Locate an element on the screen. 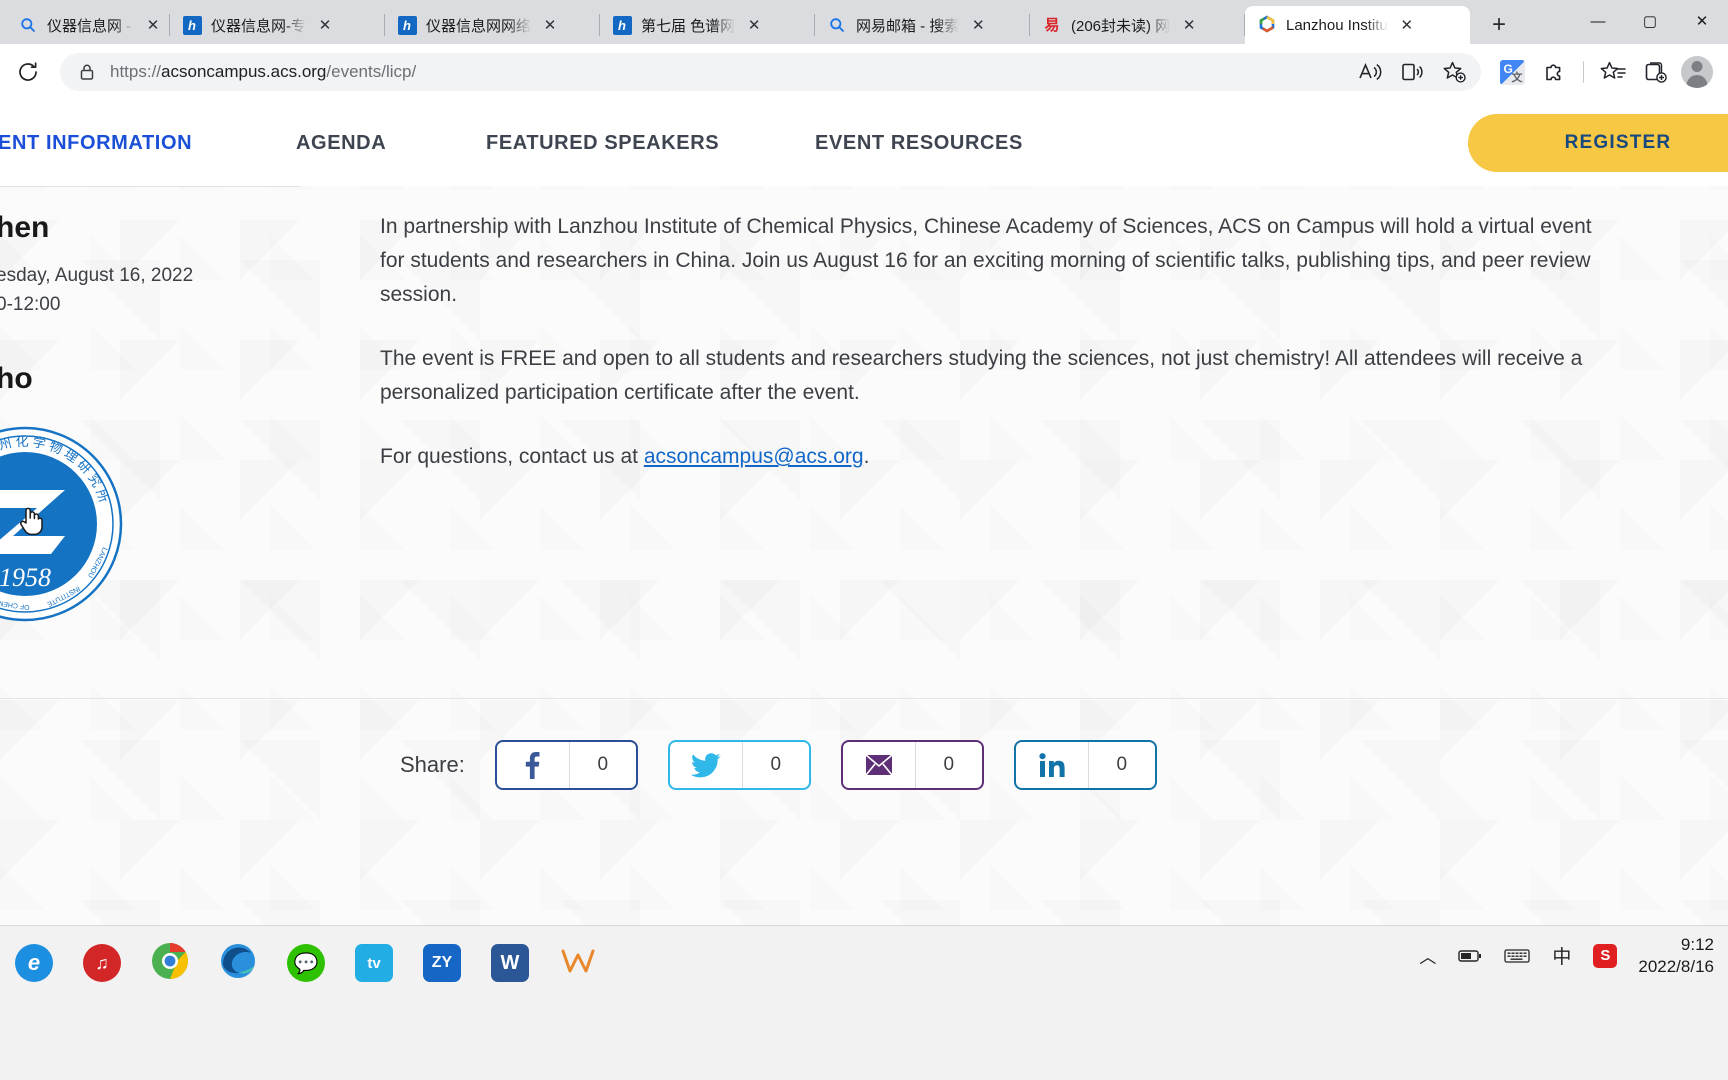 Image resolution: width=1728 pixels, height=1080 pixels. edge-legacy-icon: e is located at coordinates (34, 963).